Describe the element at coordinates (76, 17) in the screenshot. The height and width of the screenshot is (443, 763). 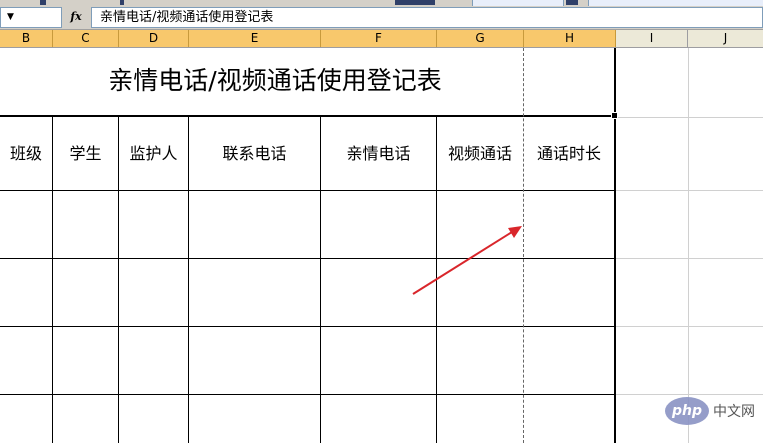
I see `function-icon: fx` at that location.